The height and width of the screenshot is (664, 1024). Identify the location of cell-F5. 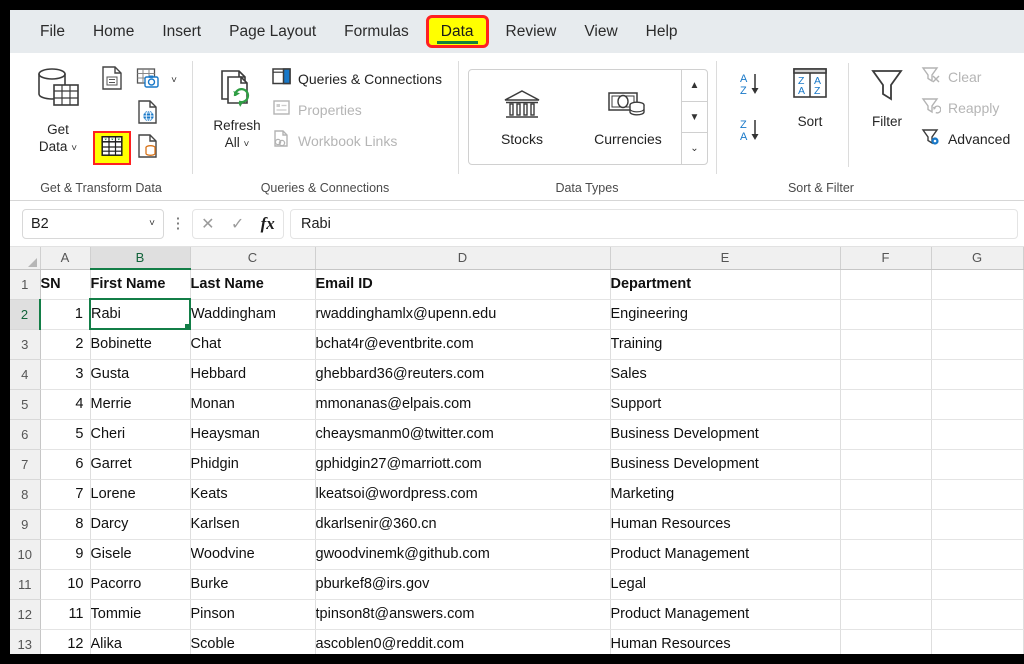
(886, 404).